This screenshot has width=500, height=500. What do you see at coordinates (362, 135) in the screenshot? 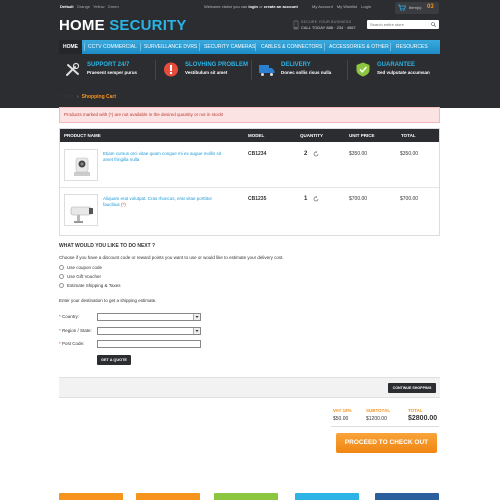
I see `header-unit-price: Unit Price` at bounding box center [362, 135].